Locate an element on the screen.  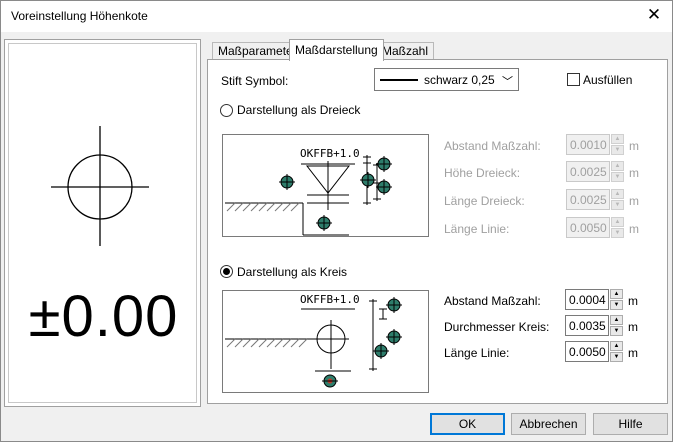
circle-sketch-drawing: OKFFB+1.0 is located at coordinates (313, 340).